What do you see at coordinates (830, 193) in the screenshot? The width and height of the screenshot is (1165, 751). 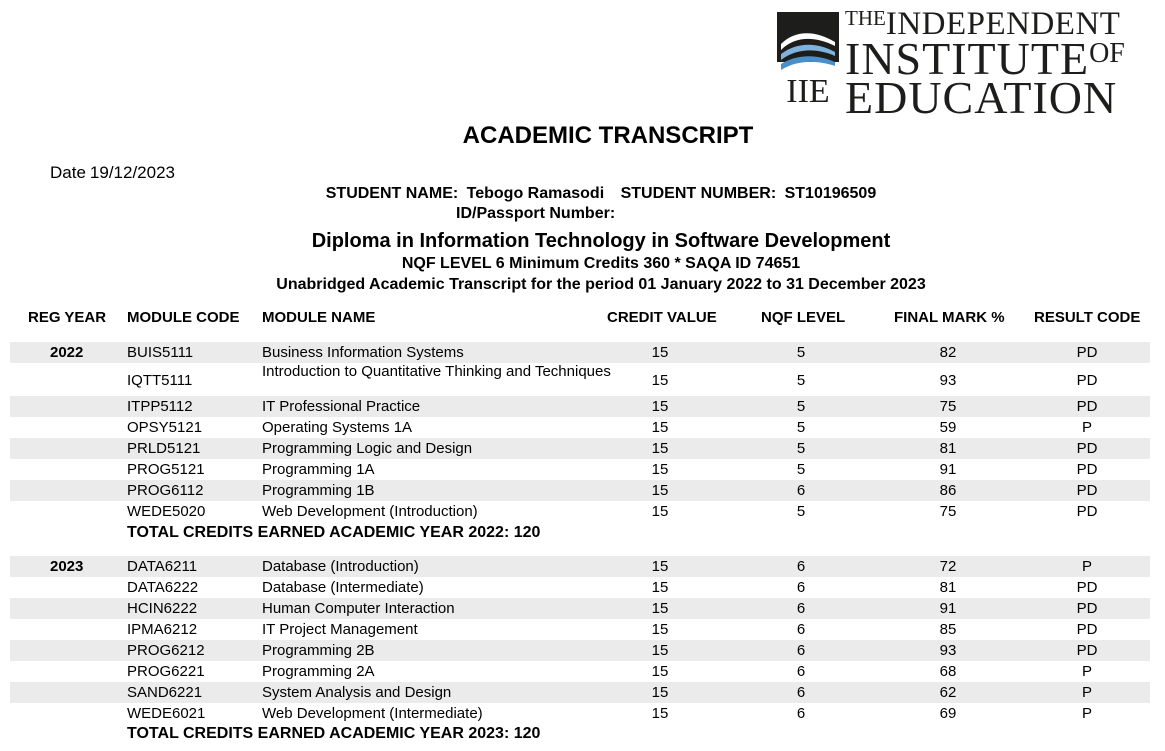 I see `student-number: ST10196509` at bounding box center [830, 193].